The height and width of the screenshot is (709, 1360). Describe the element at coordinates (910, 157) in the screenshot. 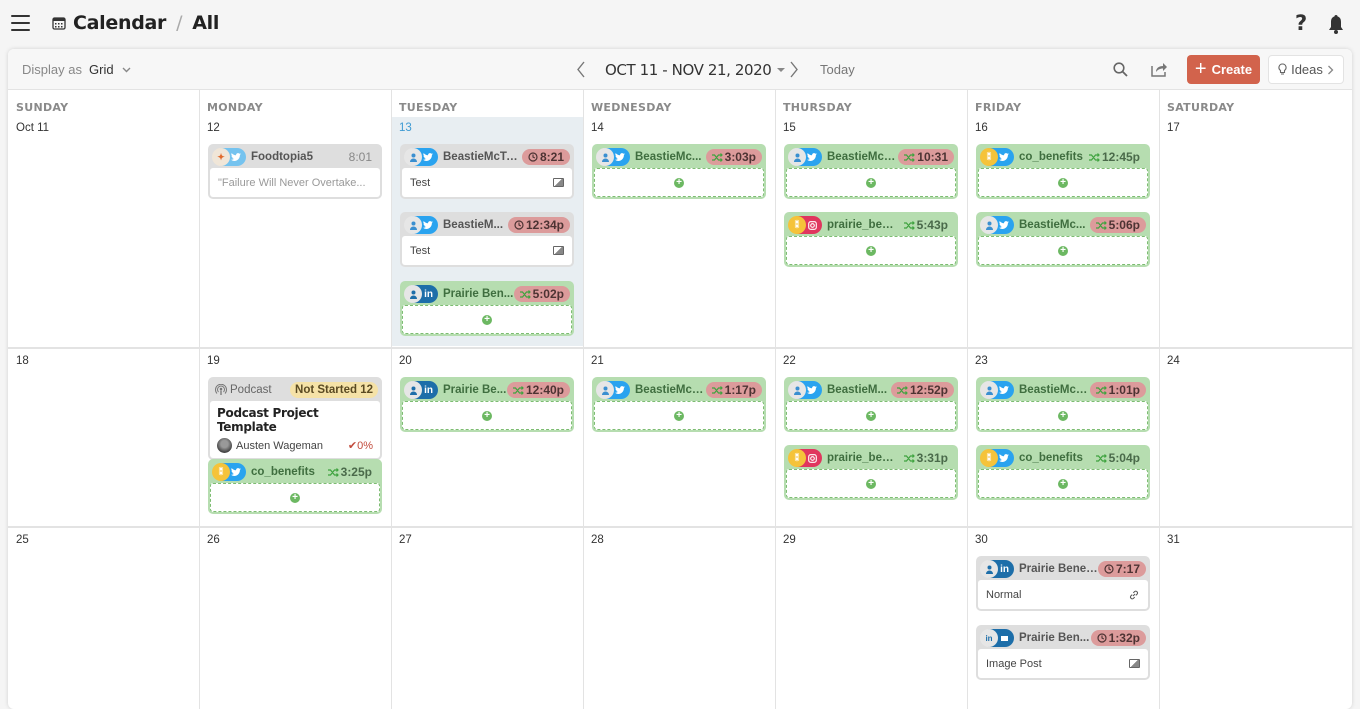

I see `shuffle-icon` at that location.